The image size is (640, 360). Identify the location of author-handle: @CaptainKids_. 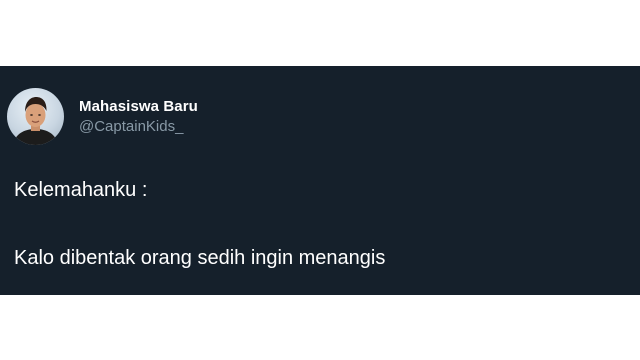
(138, 126).